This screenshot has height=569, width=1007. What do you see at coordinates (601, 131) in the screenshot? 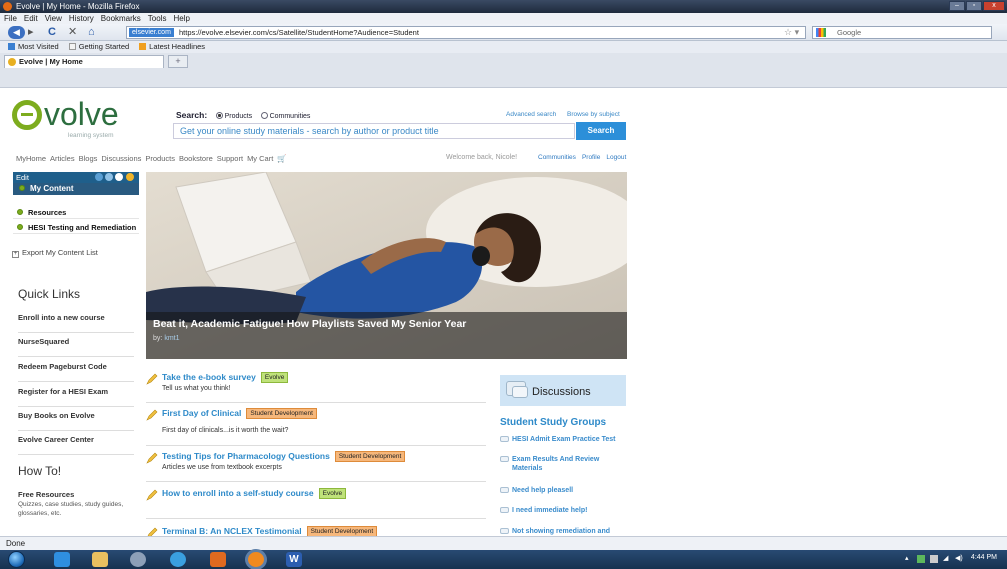
I see `search-button: Search` at bounding box center [601, 131].